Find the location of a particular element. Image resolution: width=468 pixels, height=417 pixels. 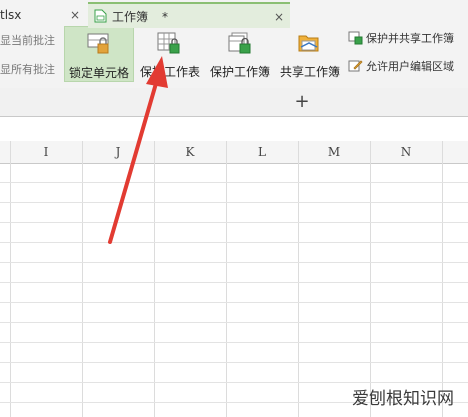

document-tab-bar is located at coordinates (234, 102).